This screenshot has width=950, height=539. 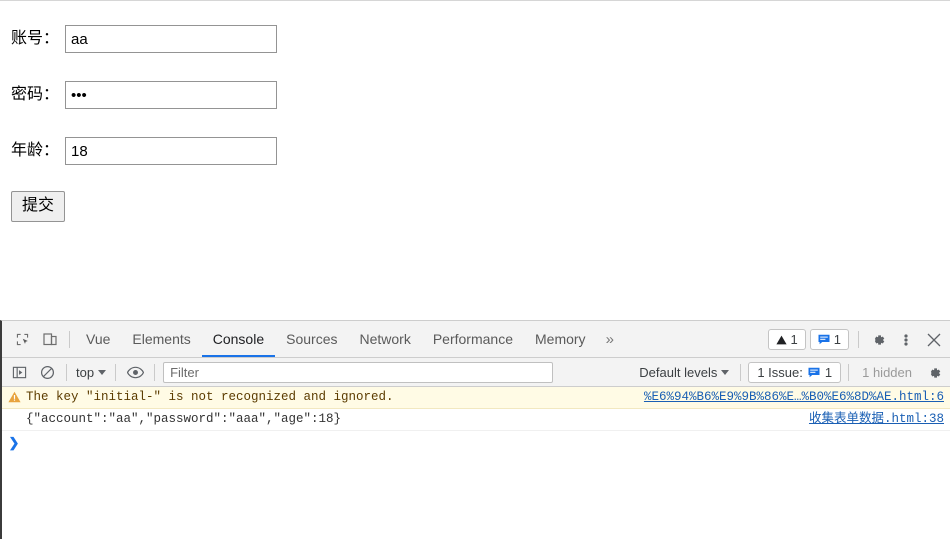 I want to click on settings-gear-icon, so click(x=878, y=340).